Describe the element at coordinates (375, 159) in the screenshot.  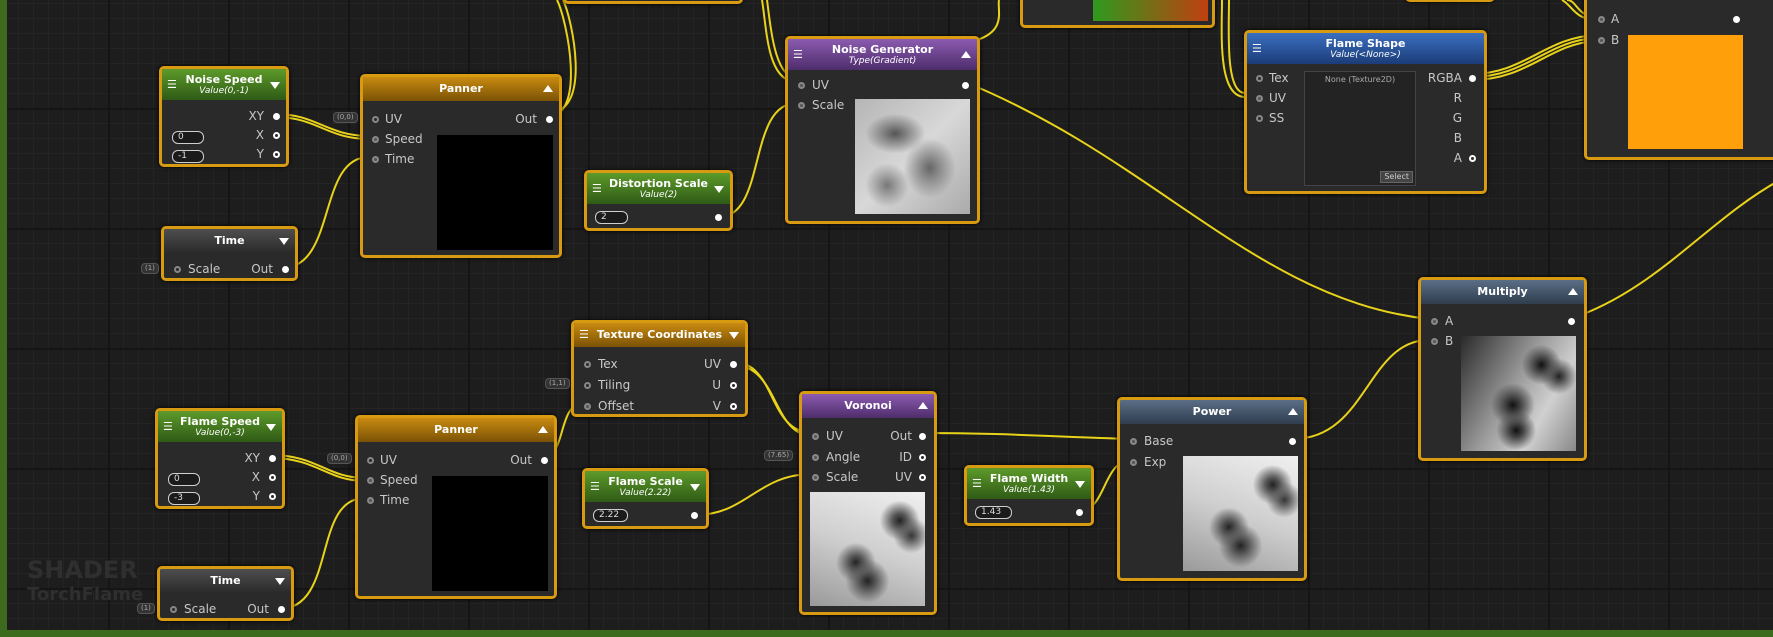
I see `time-input-port` at that location.